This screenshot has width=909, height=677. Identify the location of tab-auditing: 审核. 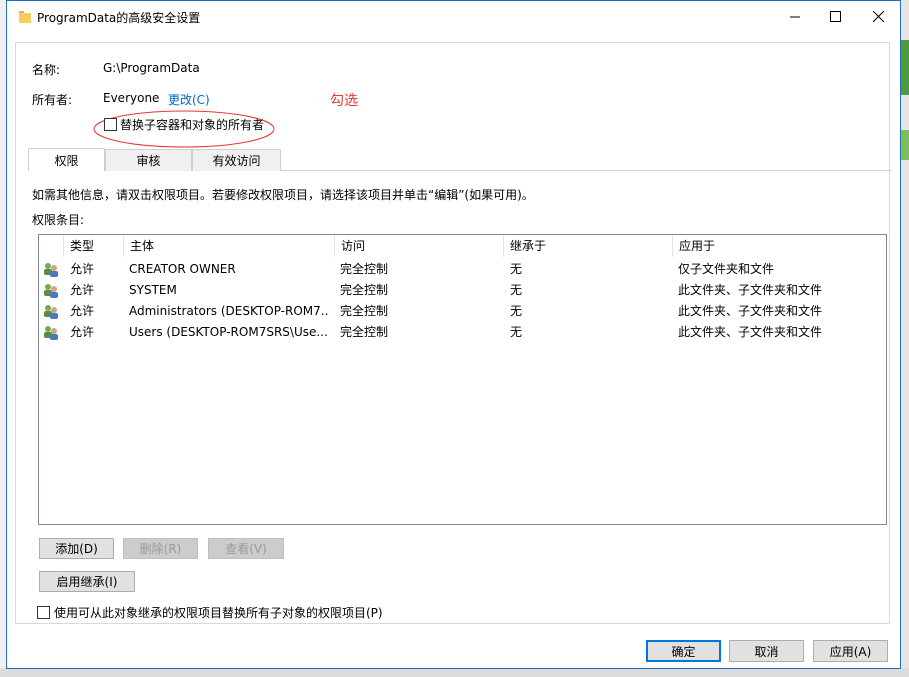
(148, 160).